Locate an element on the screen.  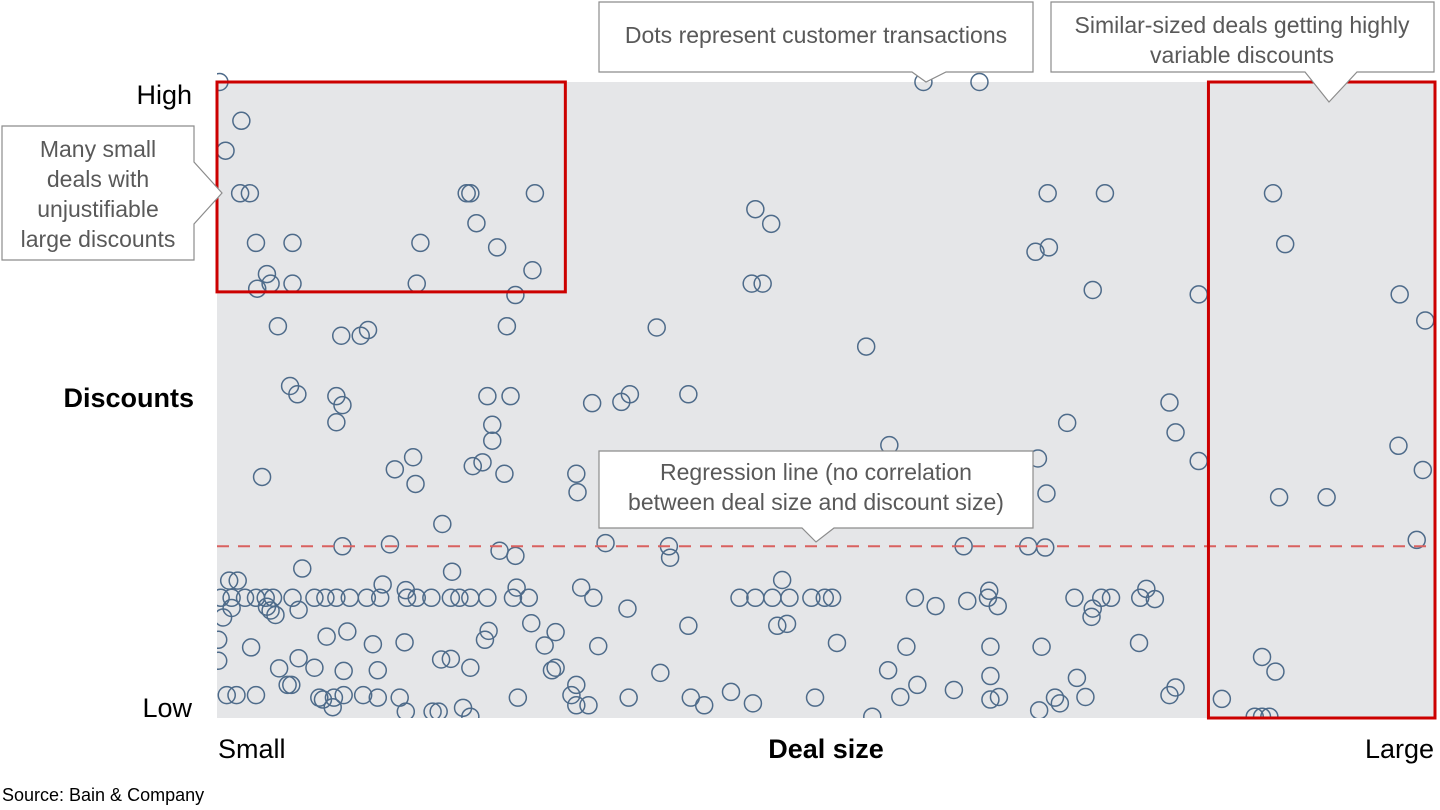
callout-dots-represent: Dots represent customer transactions is located at coordinates (816, 42).